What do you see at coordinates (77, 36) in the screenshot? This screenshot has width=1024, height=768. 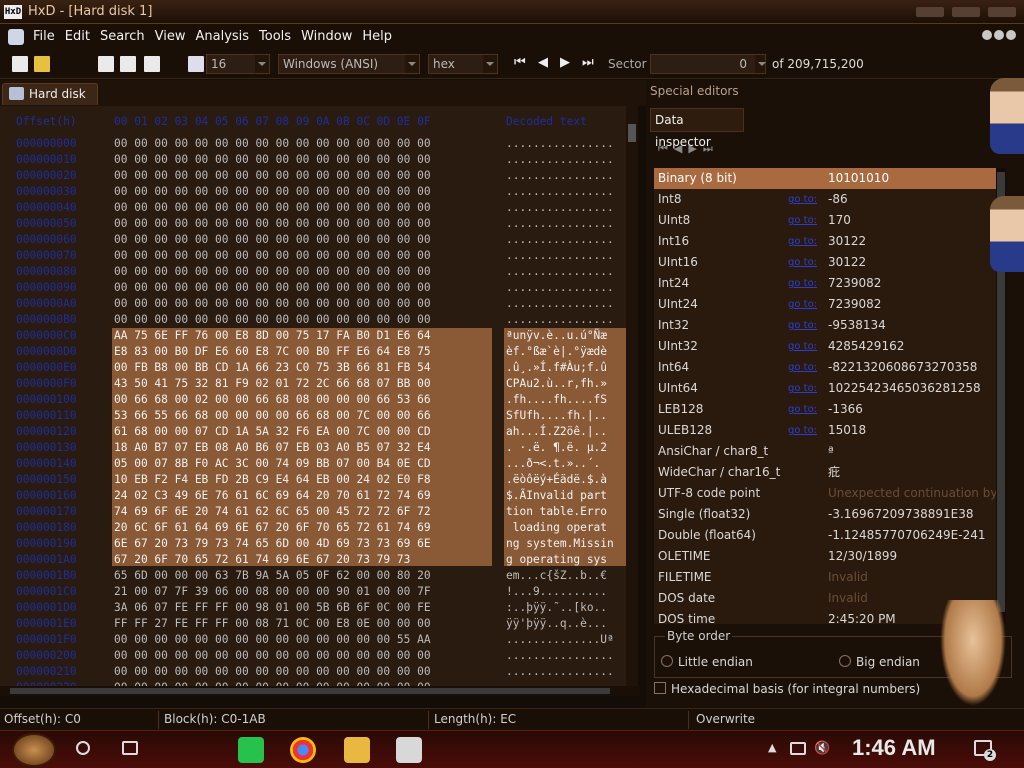 I see `menu-edit: Edit` at bounding box center [77, 36].